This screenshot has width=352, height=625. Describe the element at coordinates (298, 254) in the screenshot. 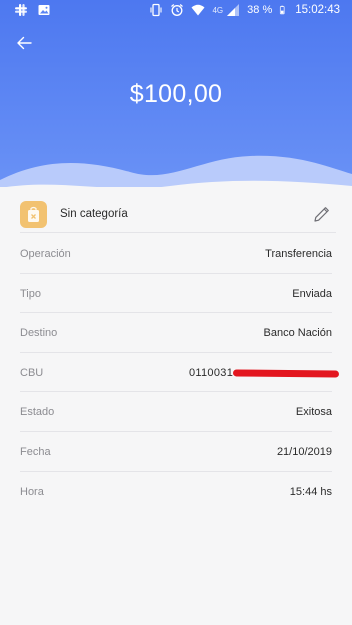

I see `detail-value: Transferencia` at that location.